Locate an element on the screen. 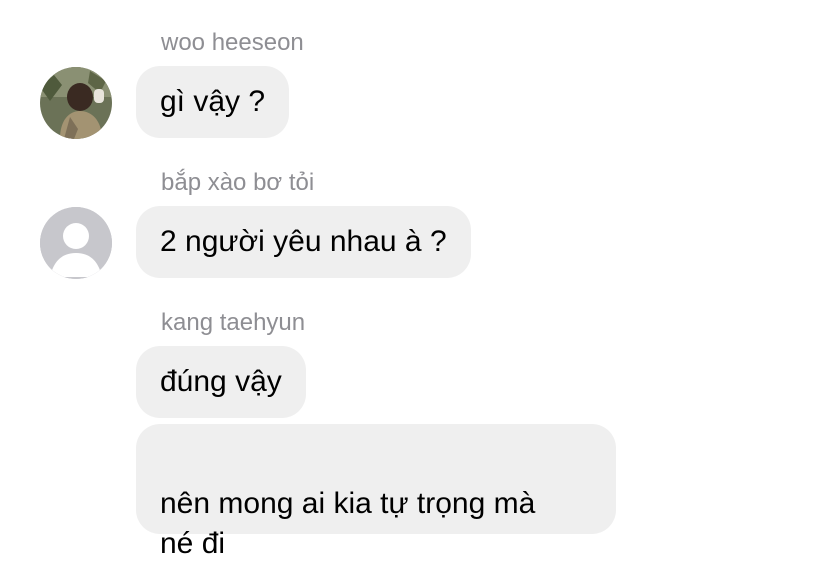  message-bubble: gì vậy ? is located at coordinates (213, 102).